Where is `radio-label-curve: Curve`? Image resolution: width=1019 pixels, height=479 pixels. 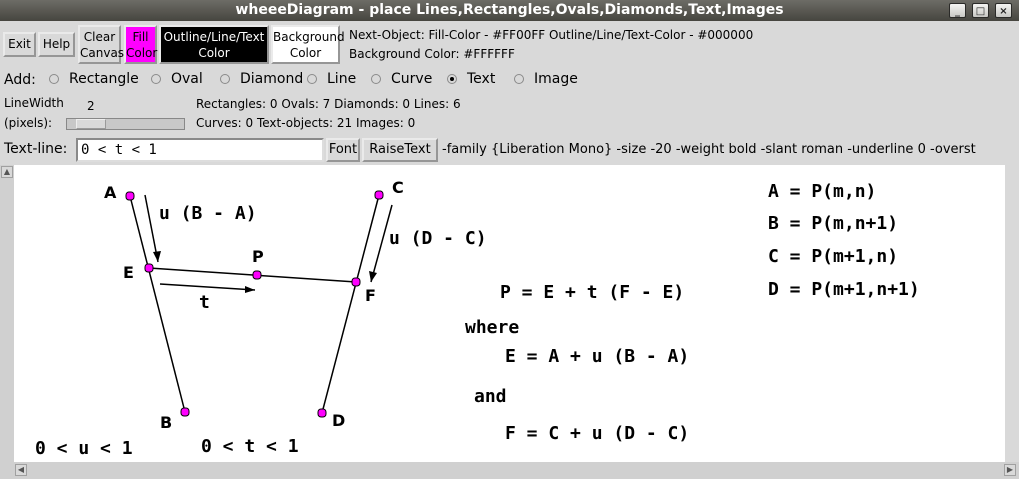 radio-label-curve: Curve is located at coordinates (411, 79).